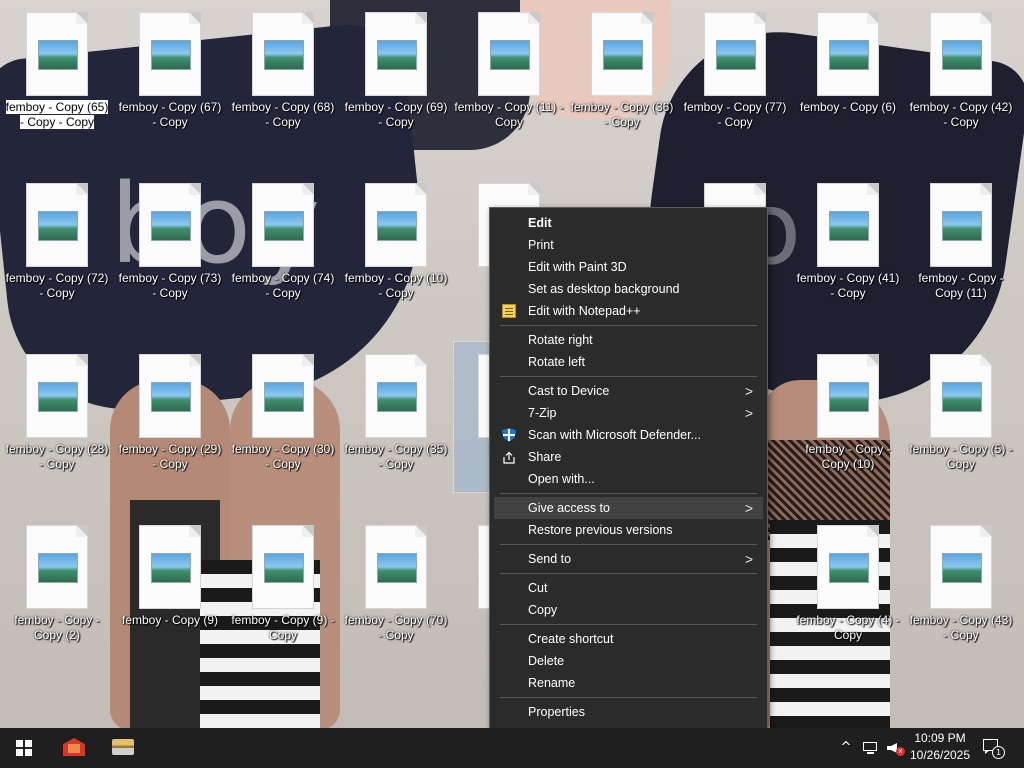 The width and height of the screenshot is (1024, 768). I want to click on desktop-file-icon: femboy - Copy (10) - Copy, so click(396, 246).